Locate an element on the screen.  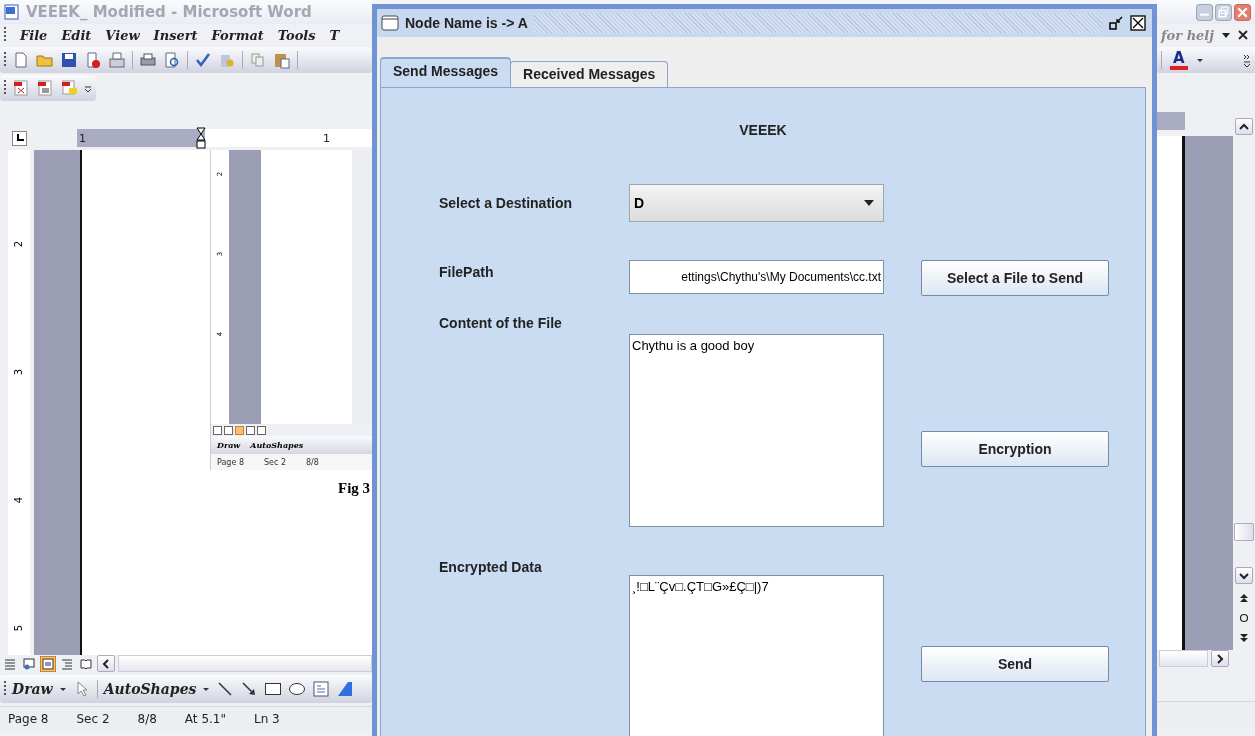
rectangle-icon is located at coordinates (273, 689).